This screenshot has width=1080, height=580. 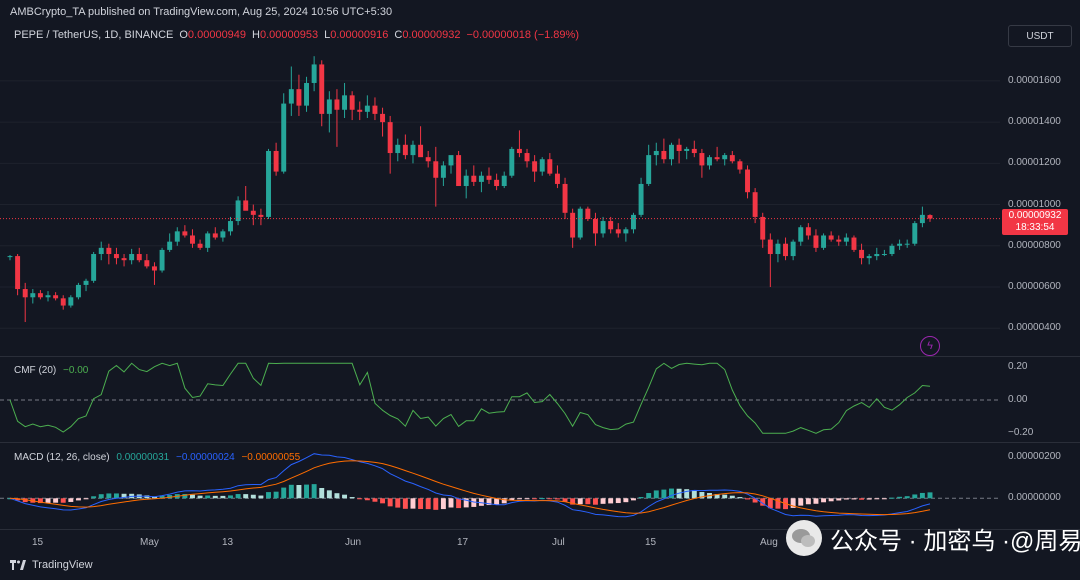 I want to click on price-tick-label: 0.00001600, so click(x=1034, y=80).